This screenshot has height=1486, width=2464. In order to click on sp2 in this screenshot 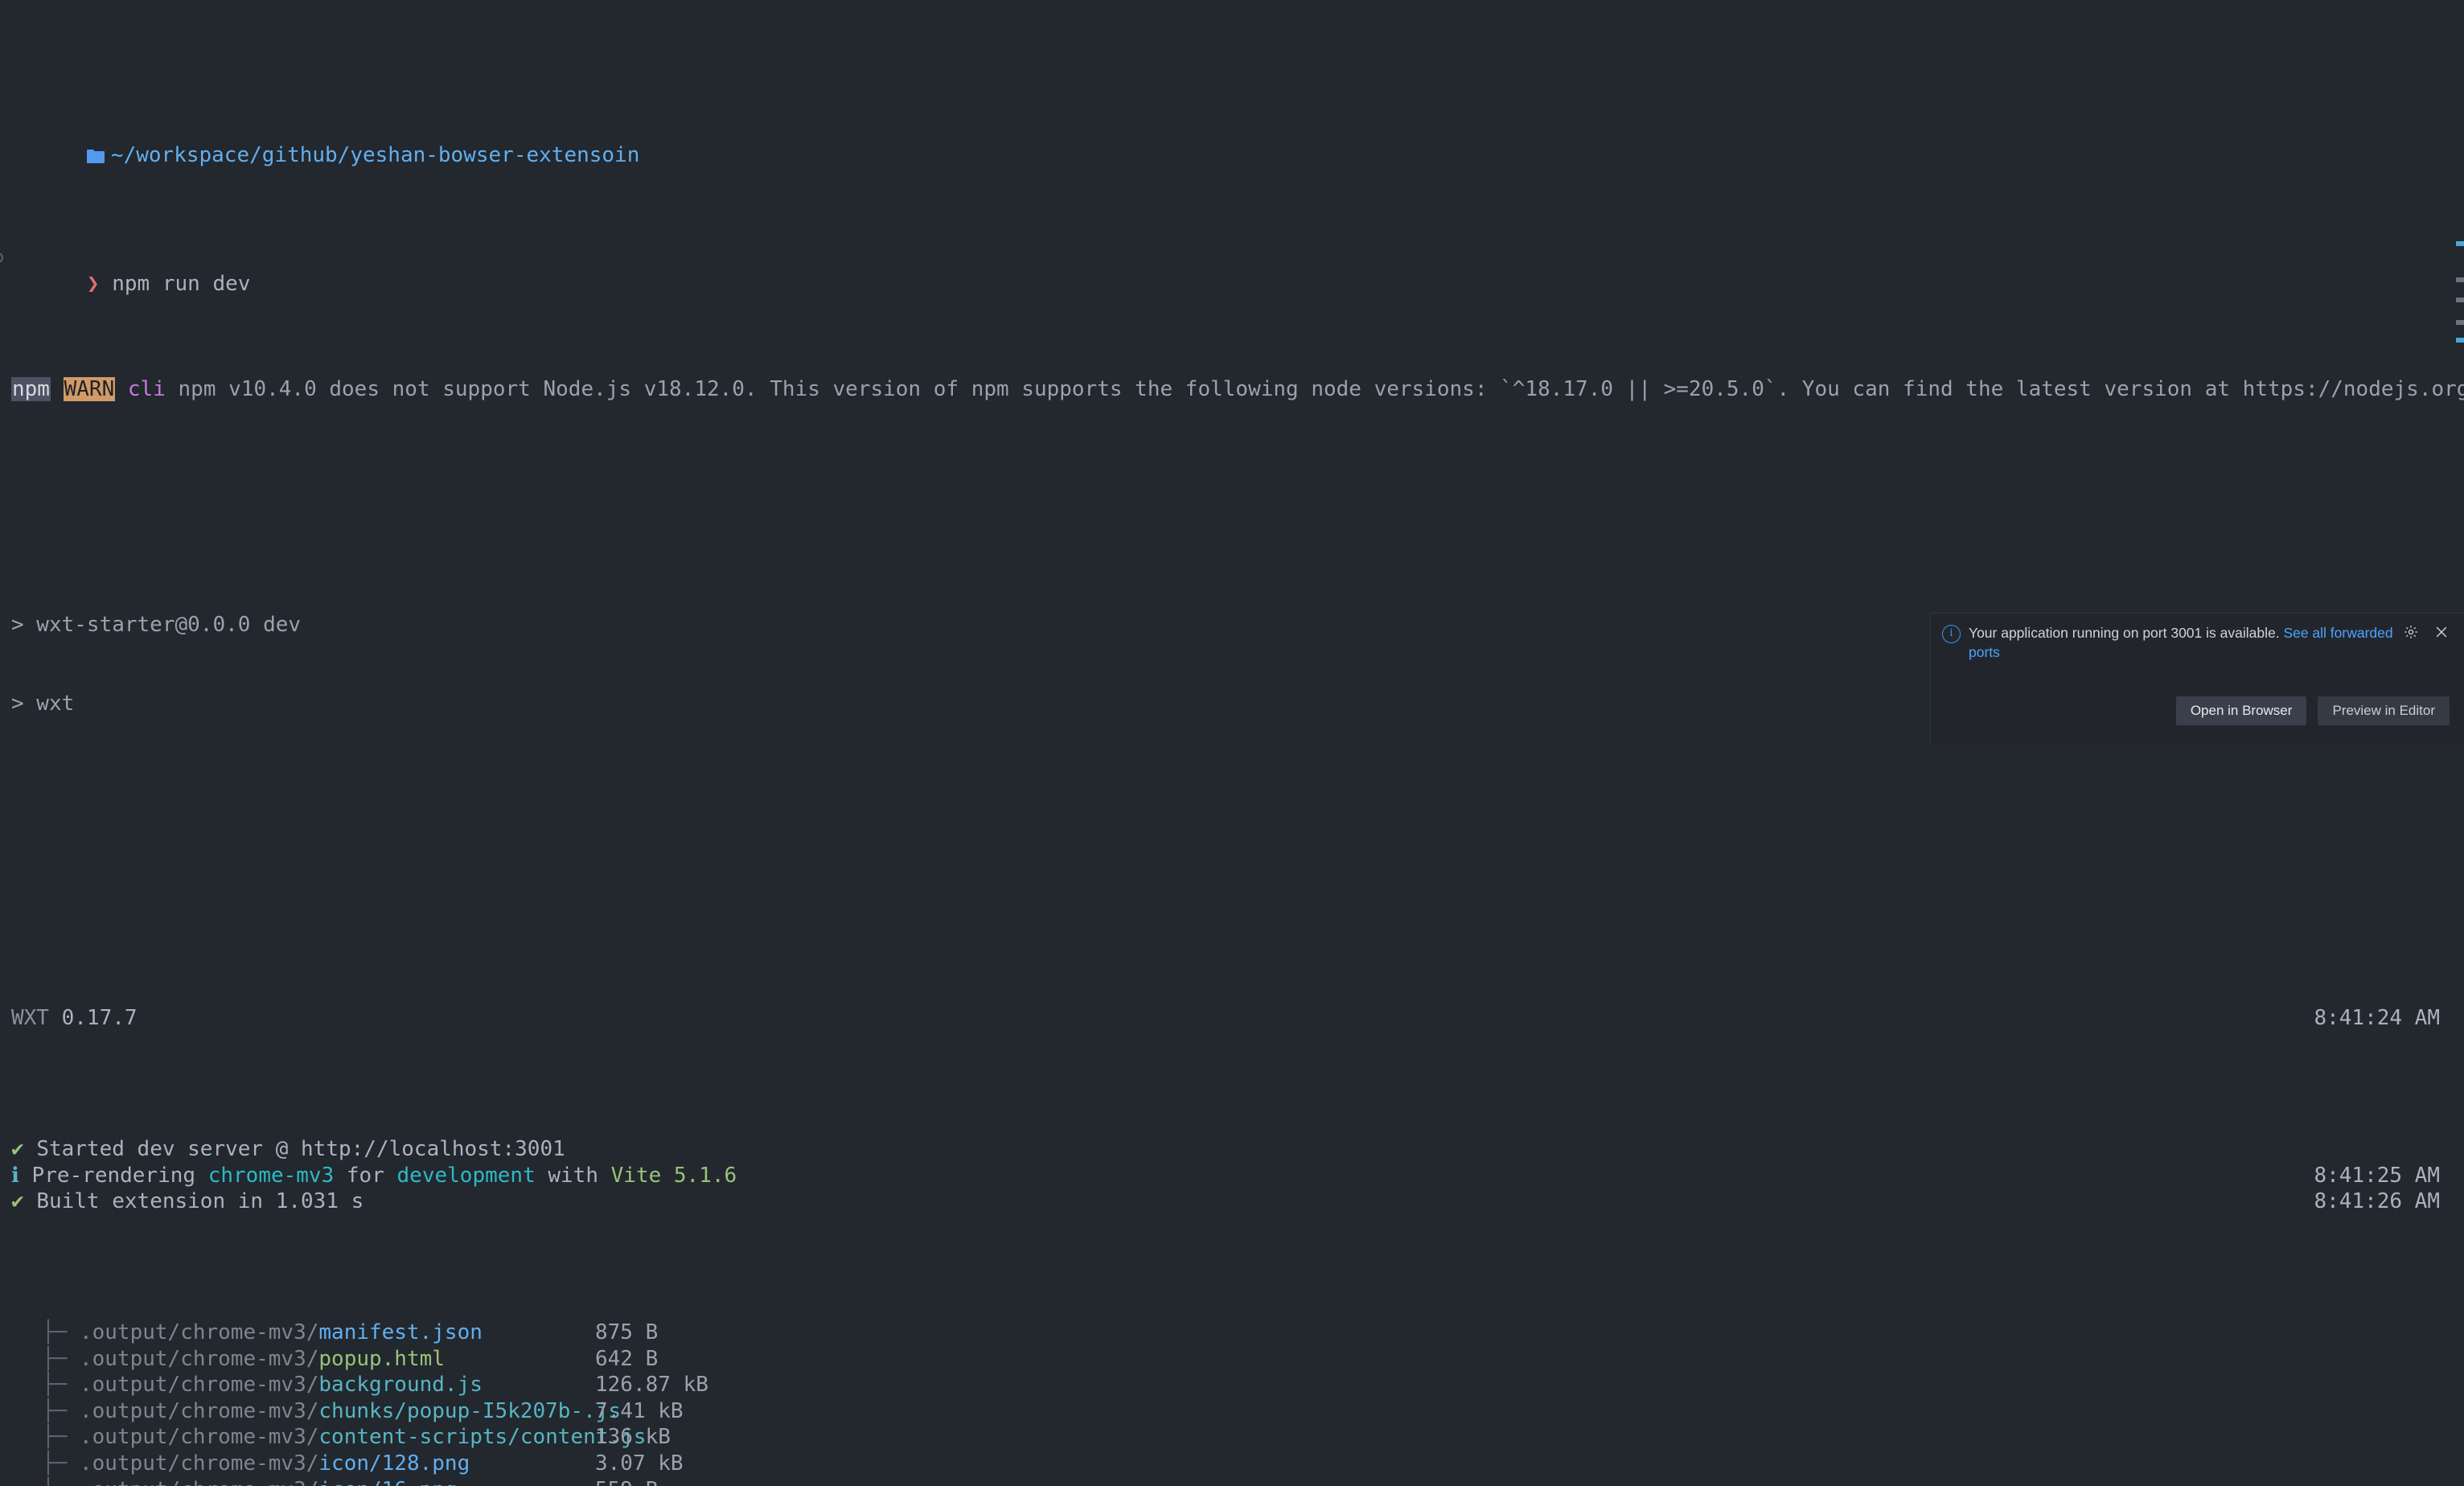, I will do `click(121, 389)`.